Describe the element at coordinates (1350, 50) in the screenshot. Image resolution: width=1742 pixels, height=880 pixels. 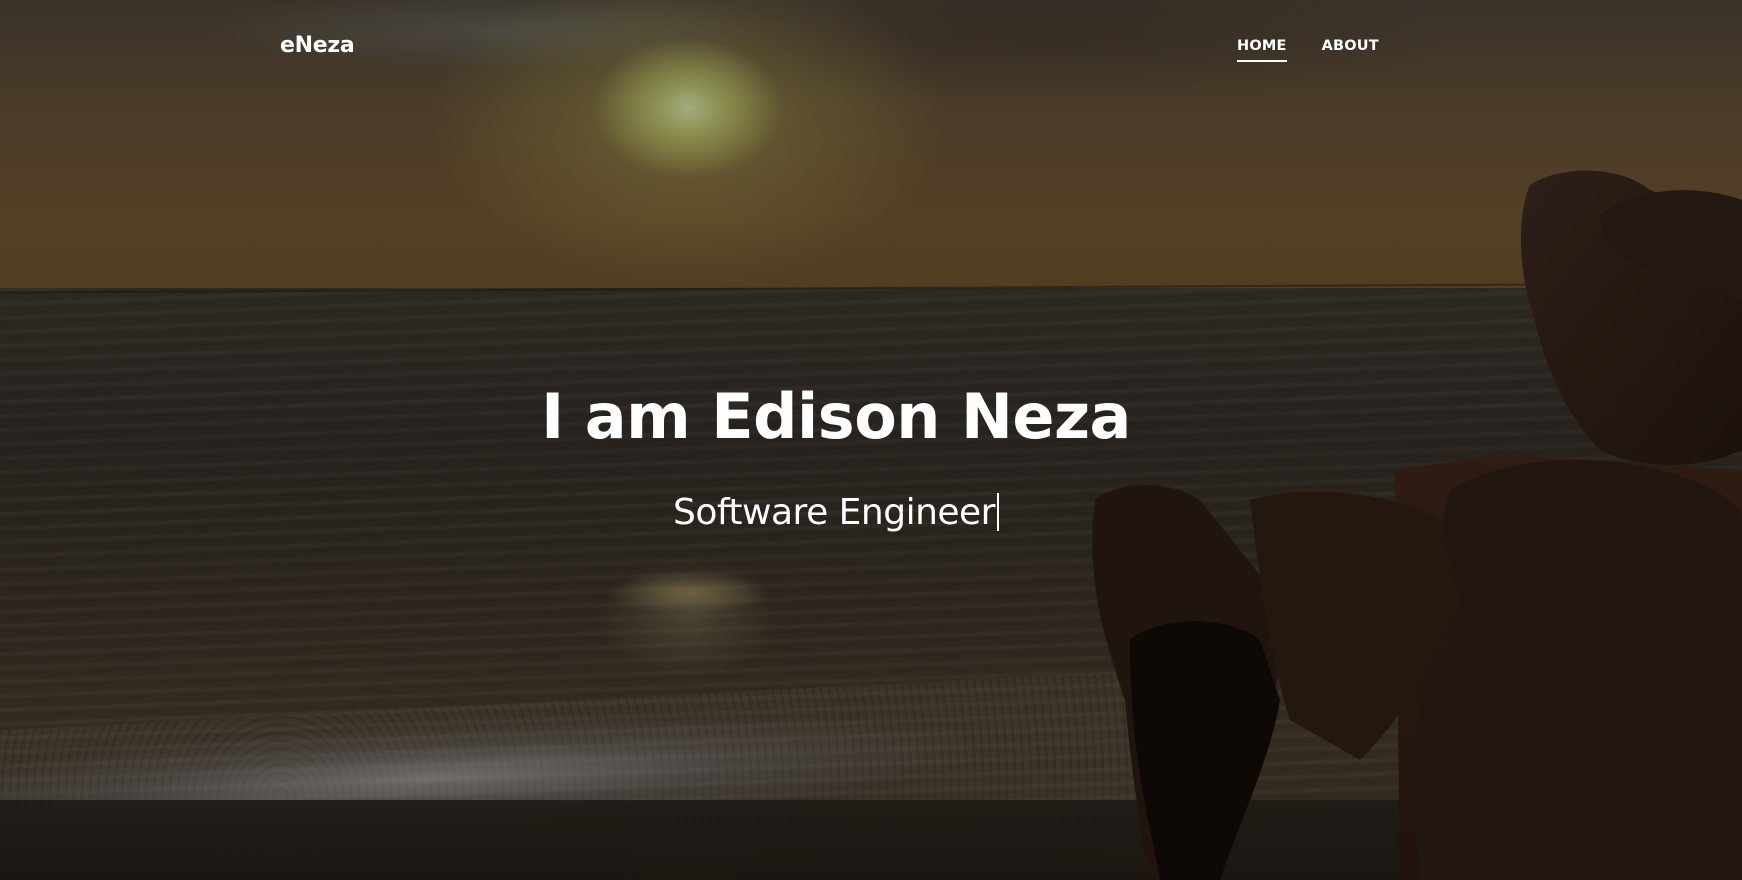
I see `nav-link-about: ABOUT` at that location.